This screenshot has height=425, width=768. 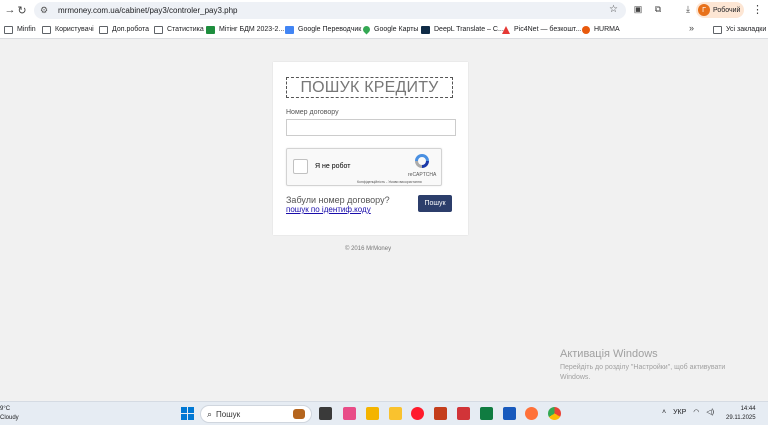 I want to click on task-view-icon, so click(x=325, y=413).